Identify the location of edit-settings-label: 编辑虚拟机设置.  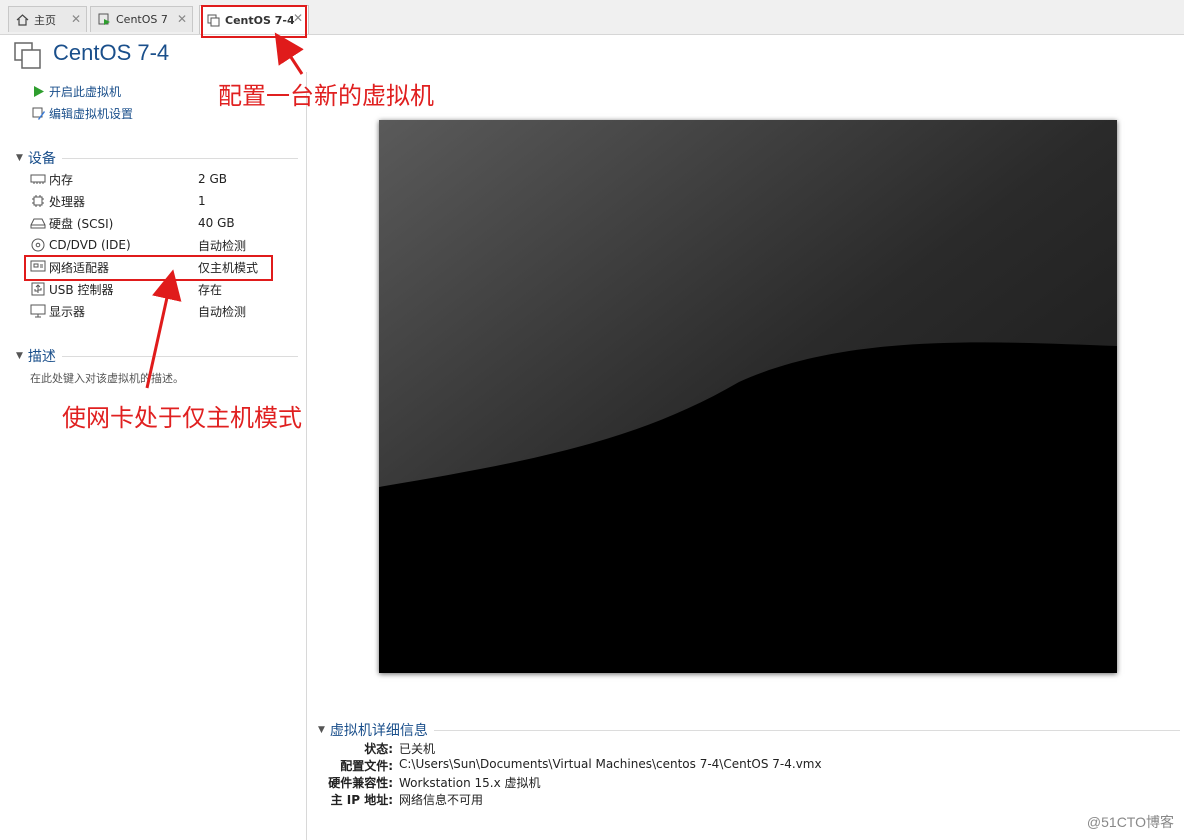
(91, 114).